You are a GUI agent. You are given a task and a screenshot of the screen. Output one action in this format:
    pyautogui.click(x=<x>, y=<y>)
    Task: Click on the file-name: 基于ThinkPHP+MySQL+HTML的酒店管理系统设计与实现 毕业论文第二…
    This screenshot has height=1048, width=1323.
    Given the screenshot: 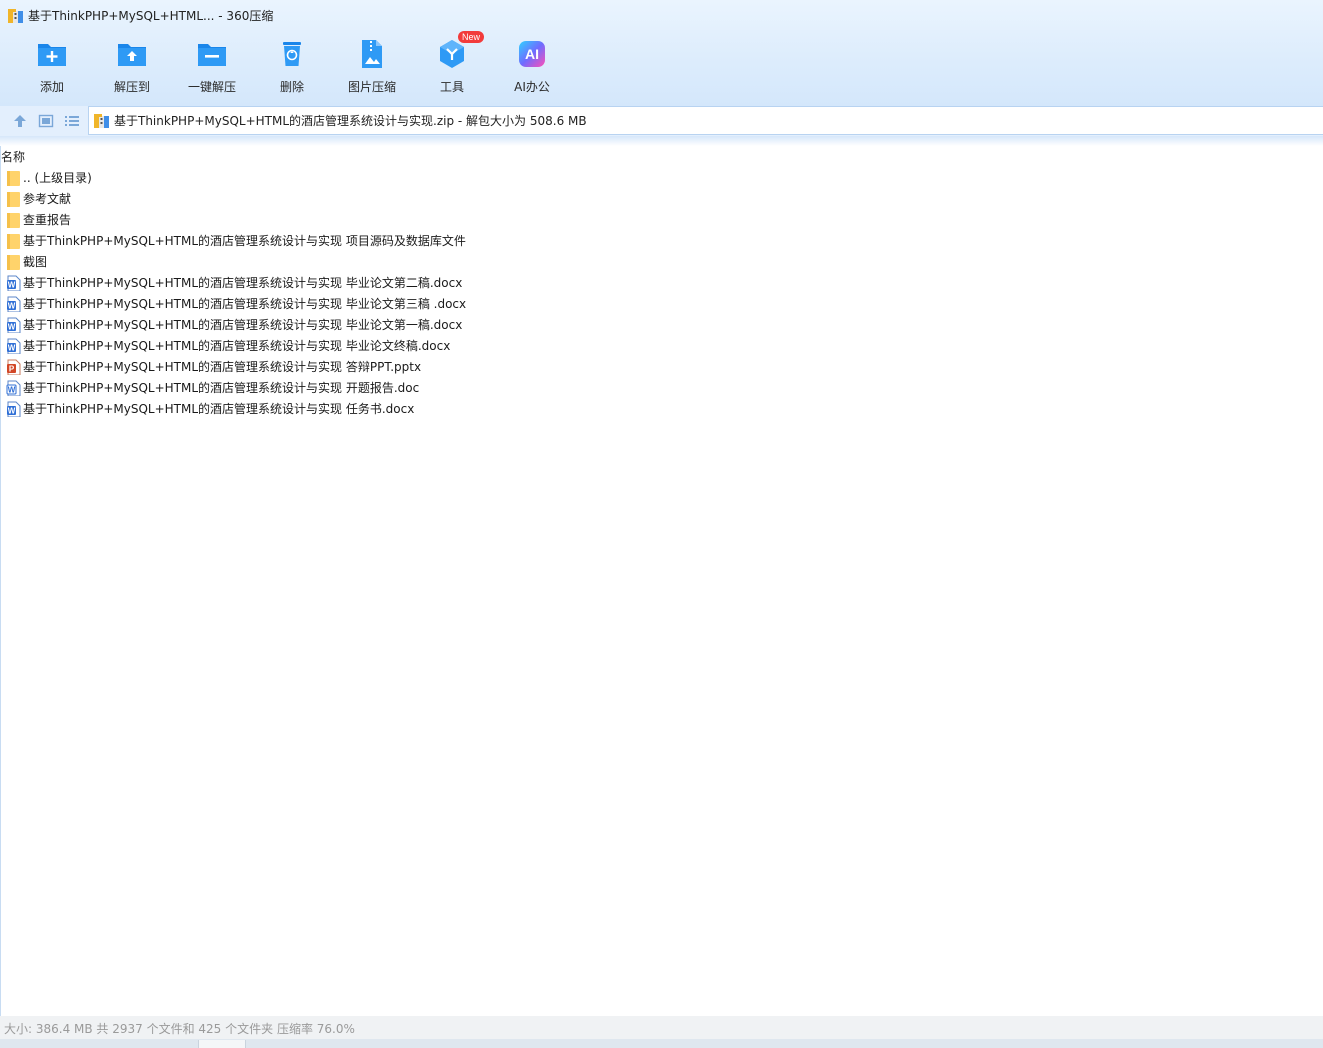 What is the action you would take?
    pyautogui.click(x=243, y=283)
    